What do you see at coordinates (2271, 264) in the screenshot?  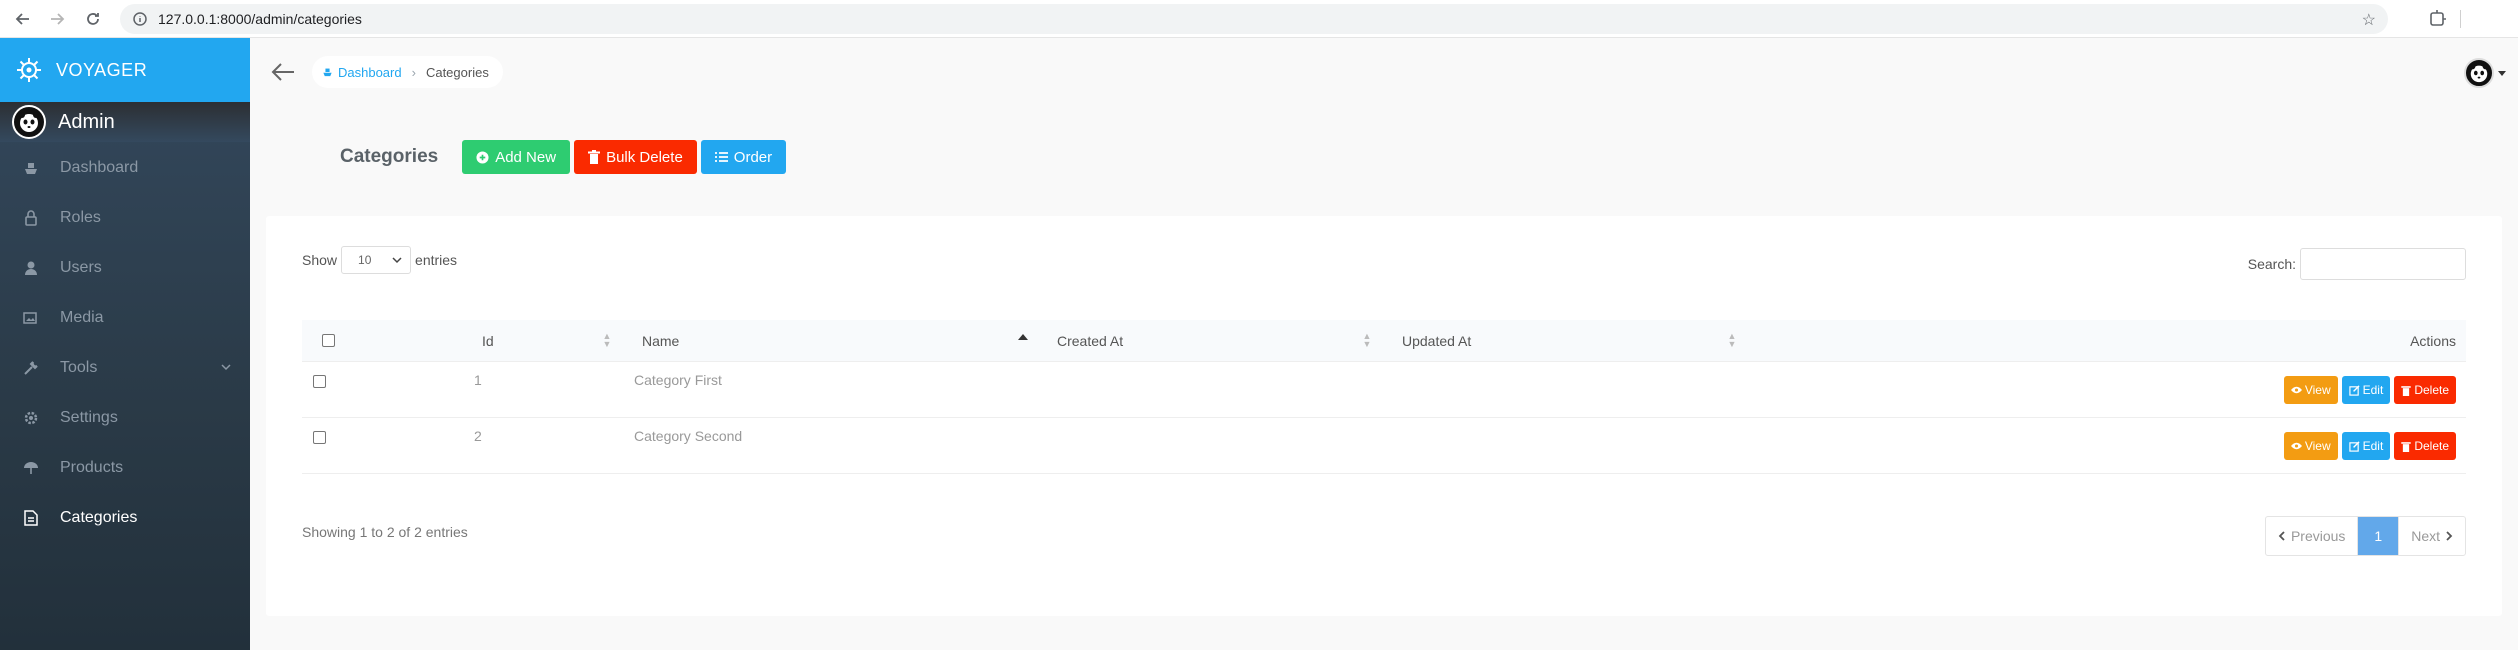 I see `search-label: Search:` at bounding box center [2271, 264].